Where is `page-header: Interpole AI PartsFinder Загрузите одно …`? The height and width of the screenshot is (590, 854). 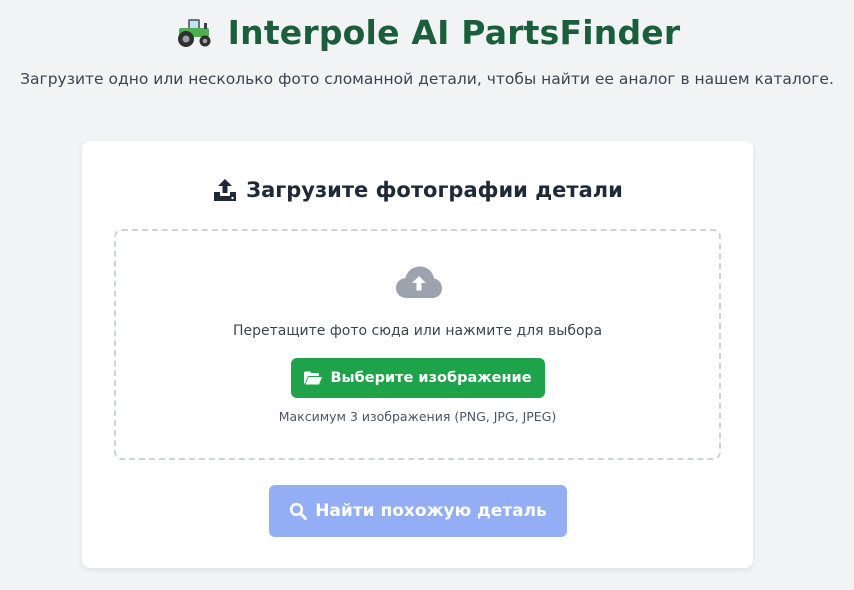
page-header: Interpole AI PartsFinder Загрузите одно … is located at coordinates (427, 49).